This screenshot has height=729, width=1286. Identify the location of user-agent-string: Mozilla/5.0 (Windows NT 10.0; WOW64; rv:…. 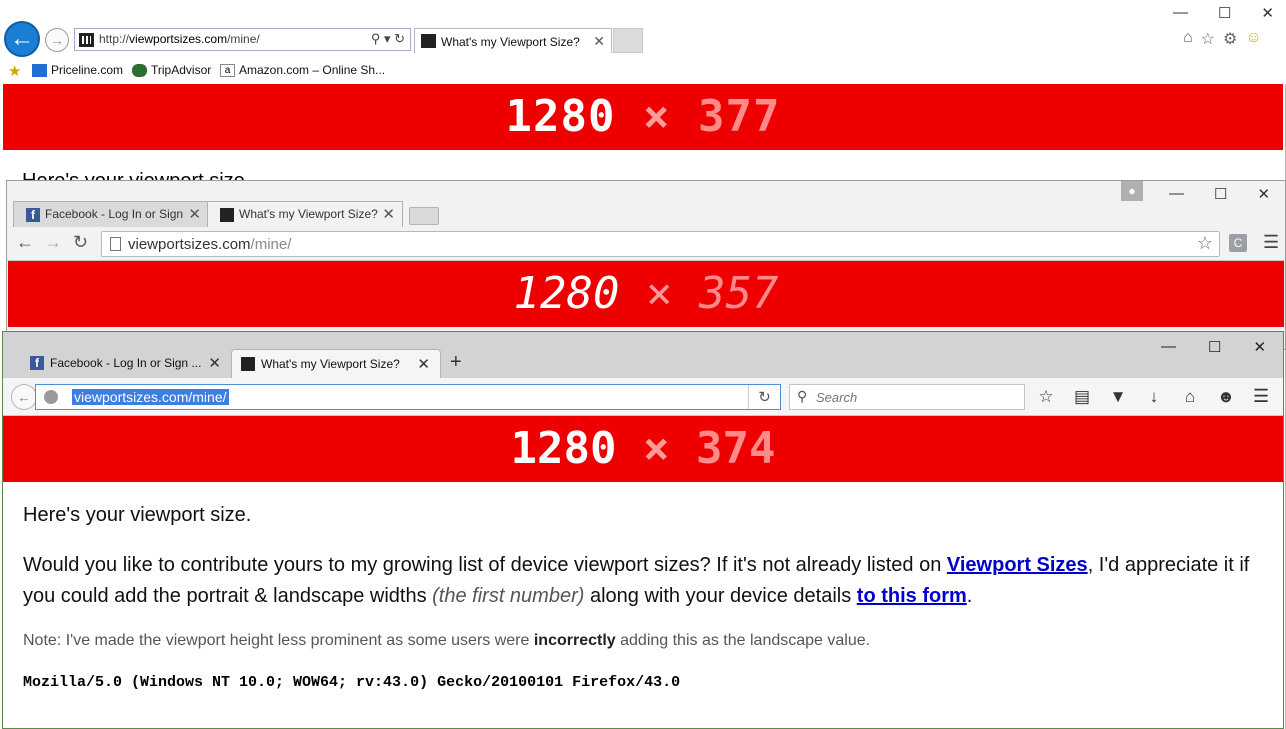
(352, 682).